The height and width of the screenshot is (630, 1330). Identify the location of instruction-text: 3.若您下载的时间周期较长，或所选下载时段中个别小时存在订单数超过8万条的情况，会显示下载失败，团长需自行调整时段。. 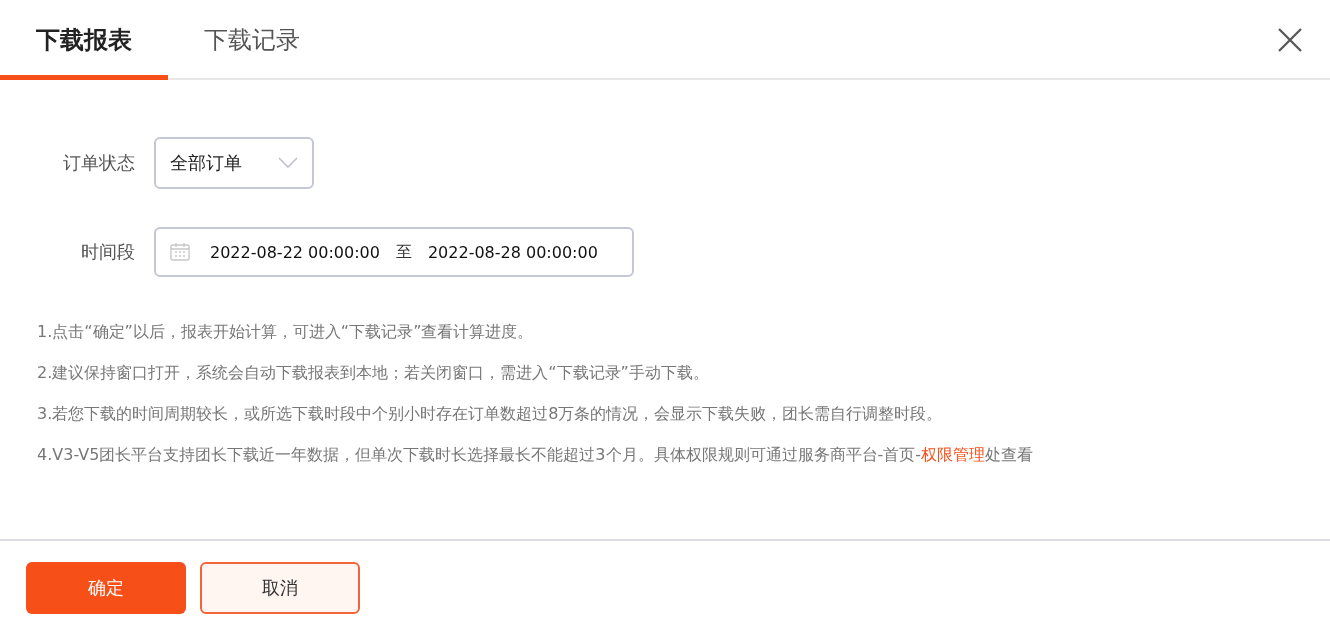
(490, 414).